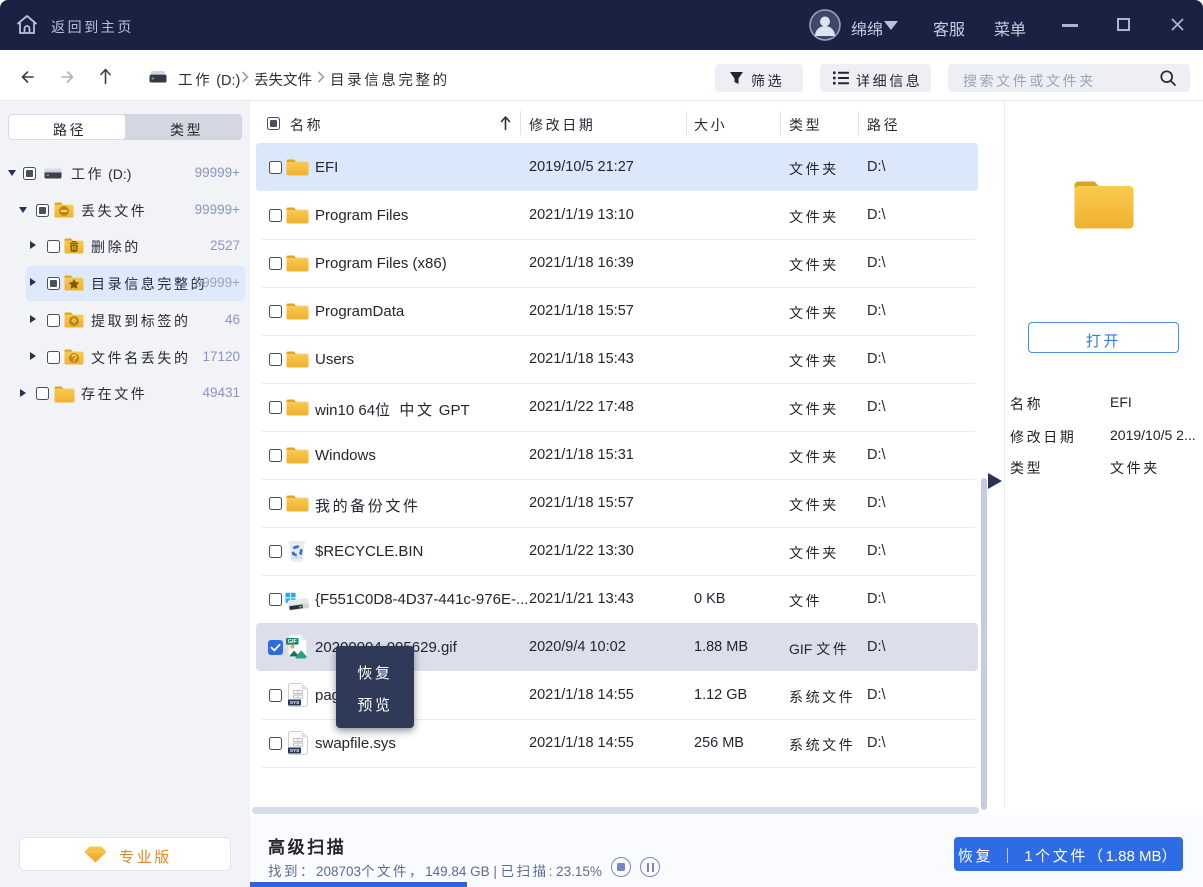  What do you see at coordinates (292, 642) in the screenshot?
I see `svg-text: GIF` at bounding box center [292, 642].